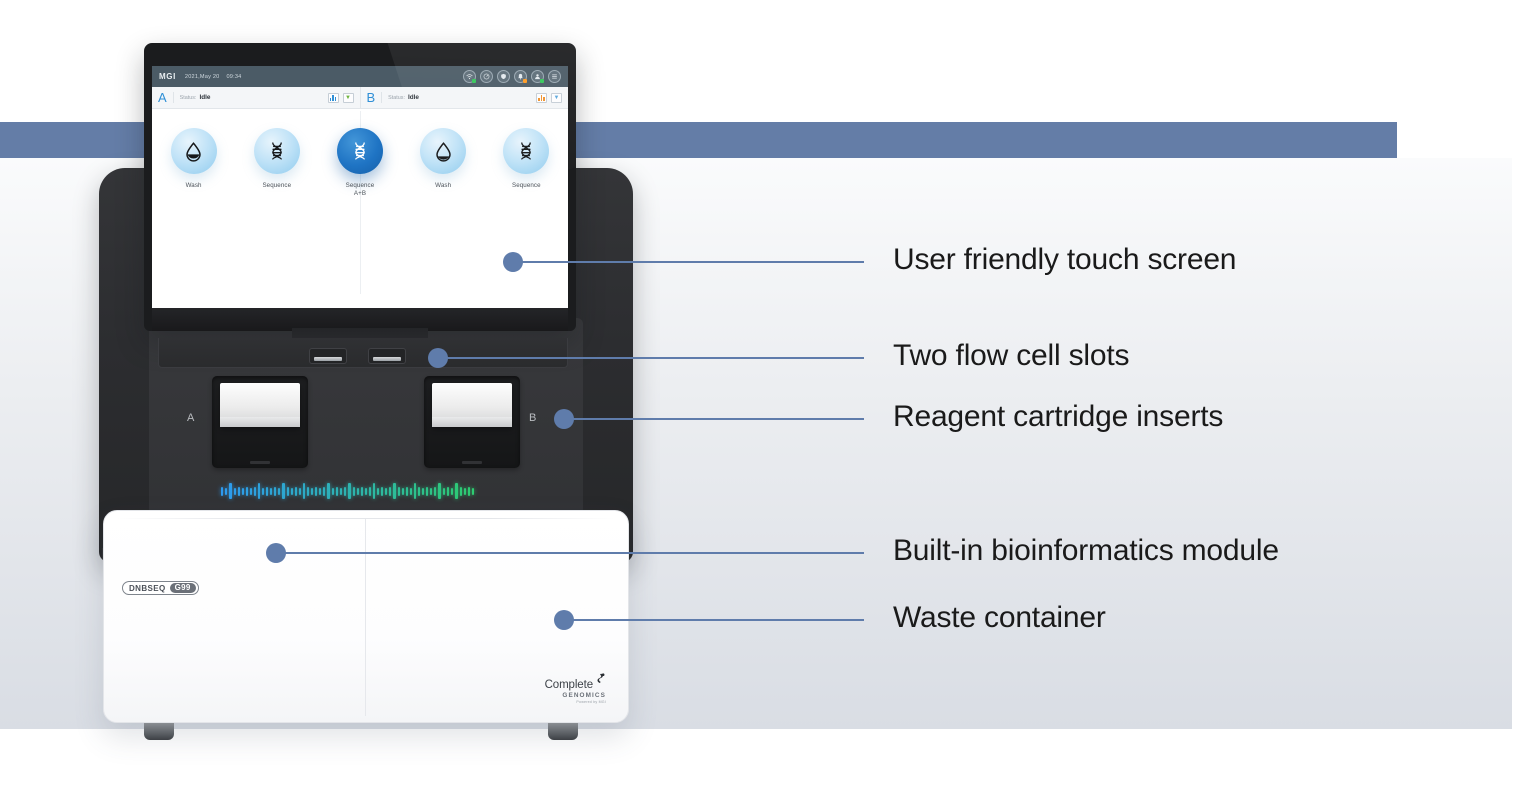 Image resolution: width=1536 pixels, height=798 pixels. What do you see at coordinates (328, 356) in the screenshot?
I see `flow-cell-slot-a` at bounding box center [328, 356].